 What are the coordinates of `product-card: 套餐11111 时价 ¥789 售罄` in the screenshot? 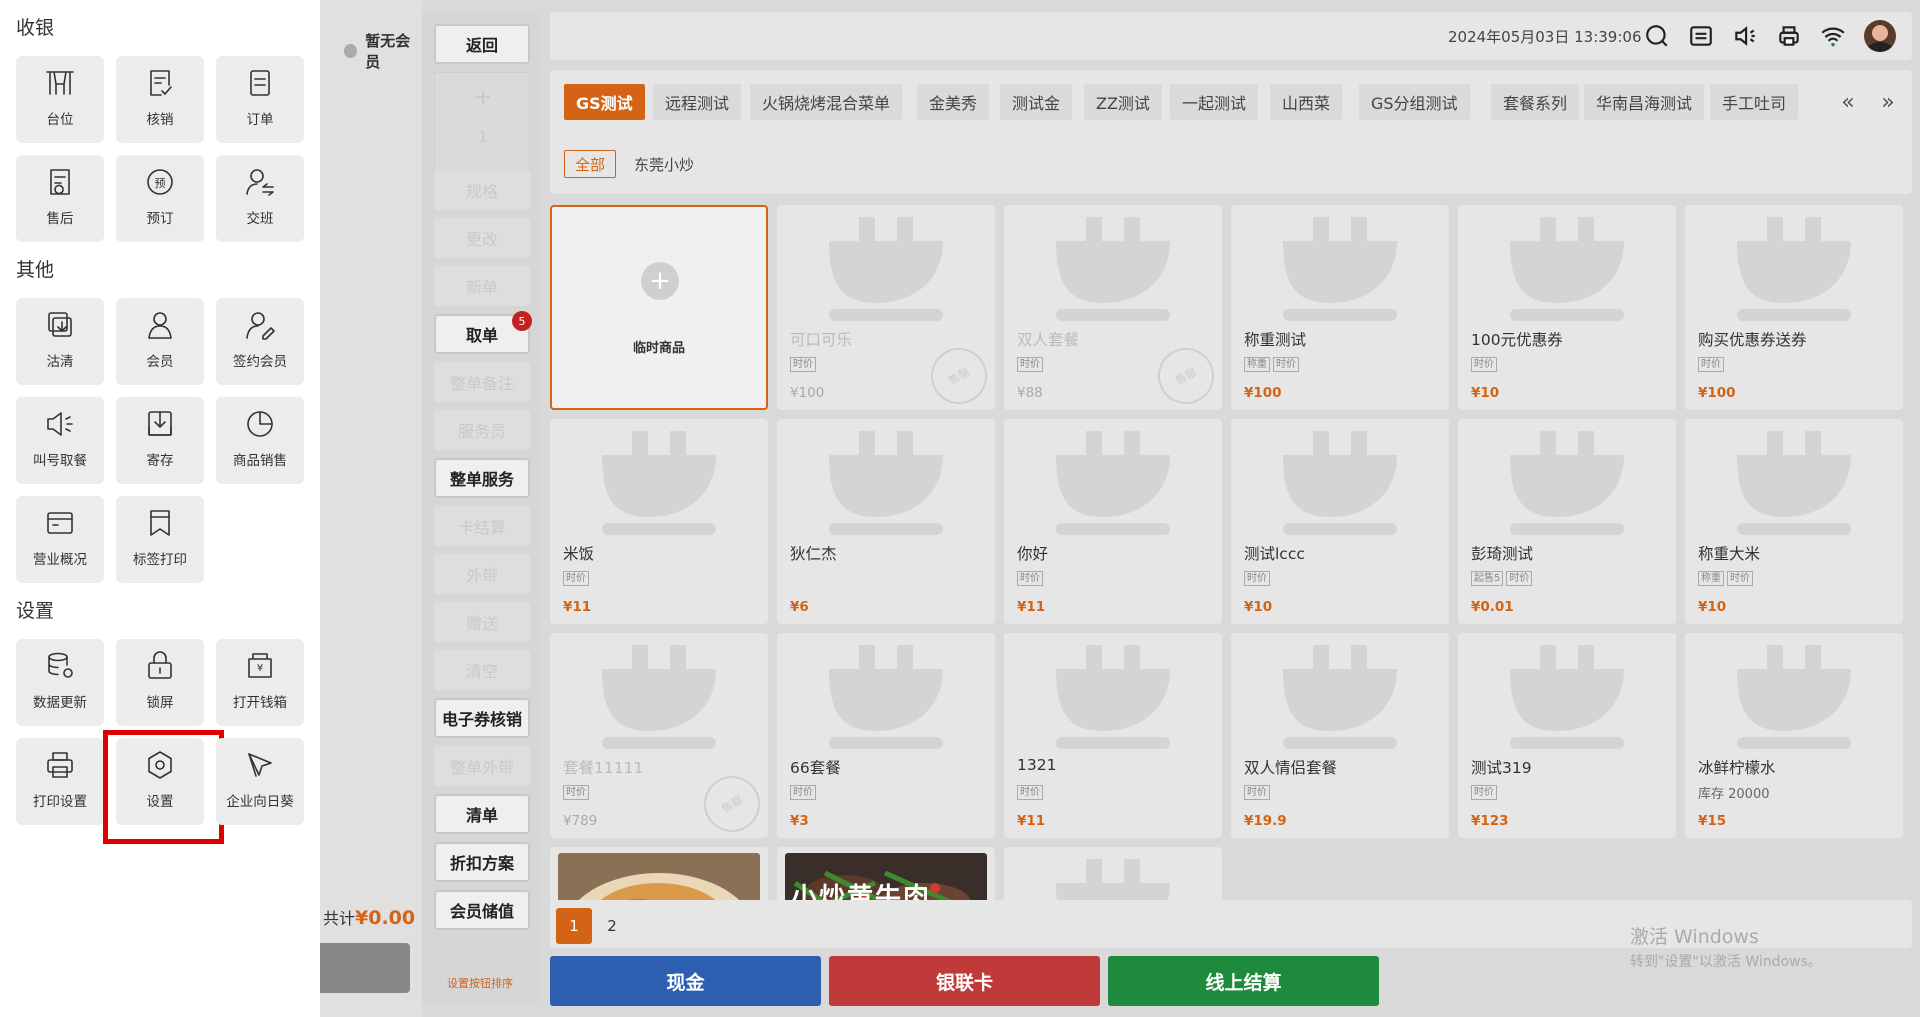 It's located at (659, 735).